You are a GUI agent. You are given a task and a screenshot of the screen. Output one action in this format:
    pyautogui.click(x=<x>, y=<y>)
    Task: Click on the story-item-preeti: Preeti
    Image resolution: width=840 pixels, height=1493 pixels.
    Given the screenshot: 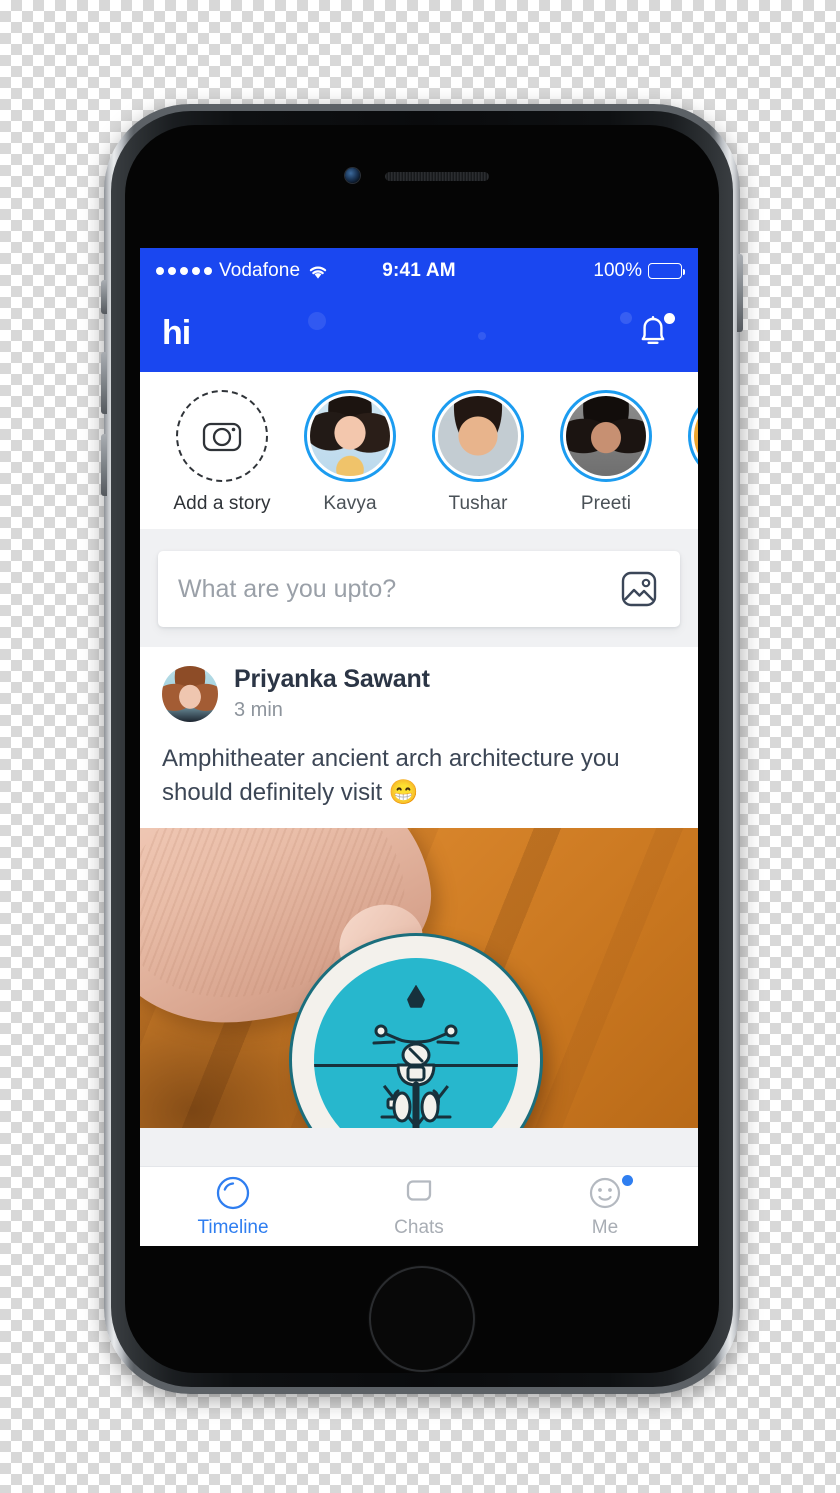 What is the action you would take?
    pyautogui.click(x=606, y=452)
    